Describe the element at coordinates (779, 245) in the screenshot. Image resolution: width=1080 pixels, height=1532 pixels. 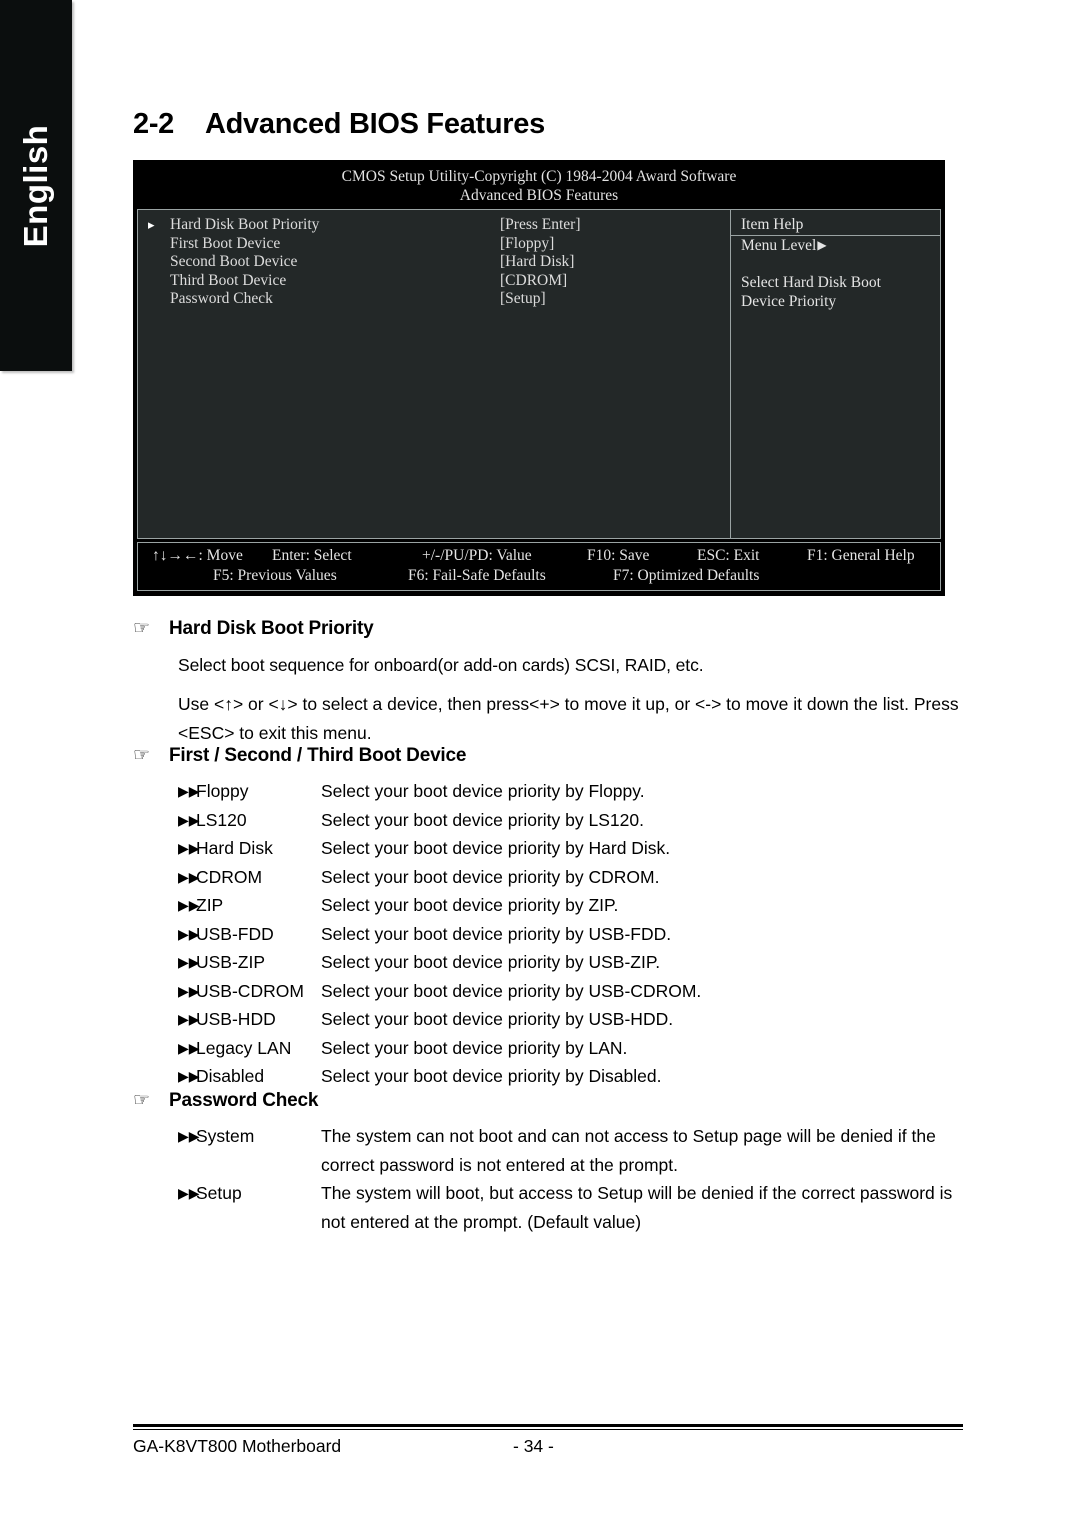
I see `menu-level-label: Menu Level` at that location.